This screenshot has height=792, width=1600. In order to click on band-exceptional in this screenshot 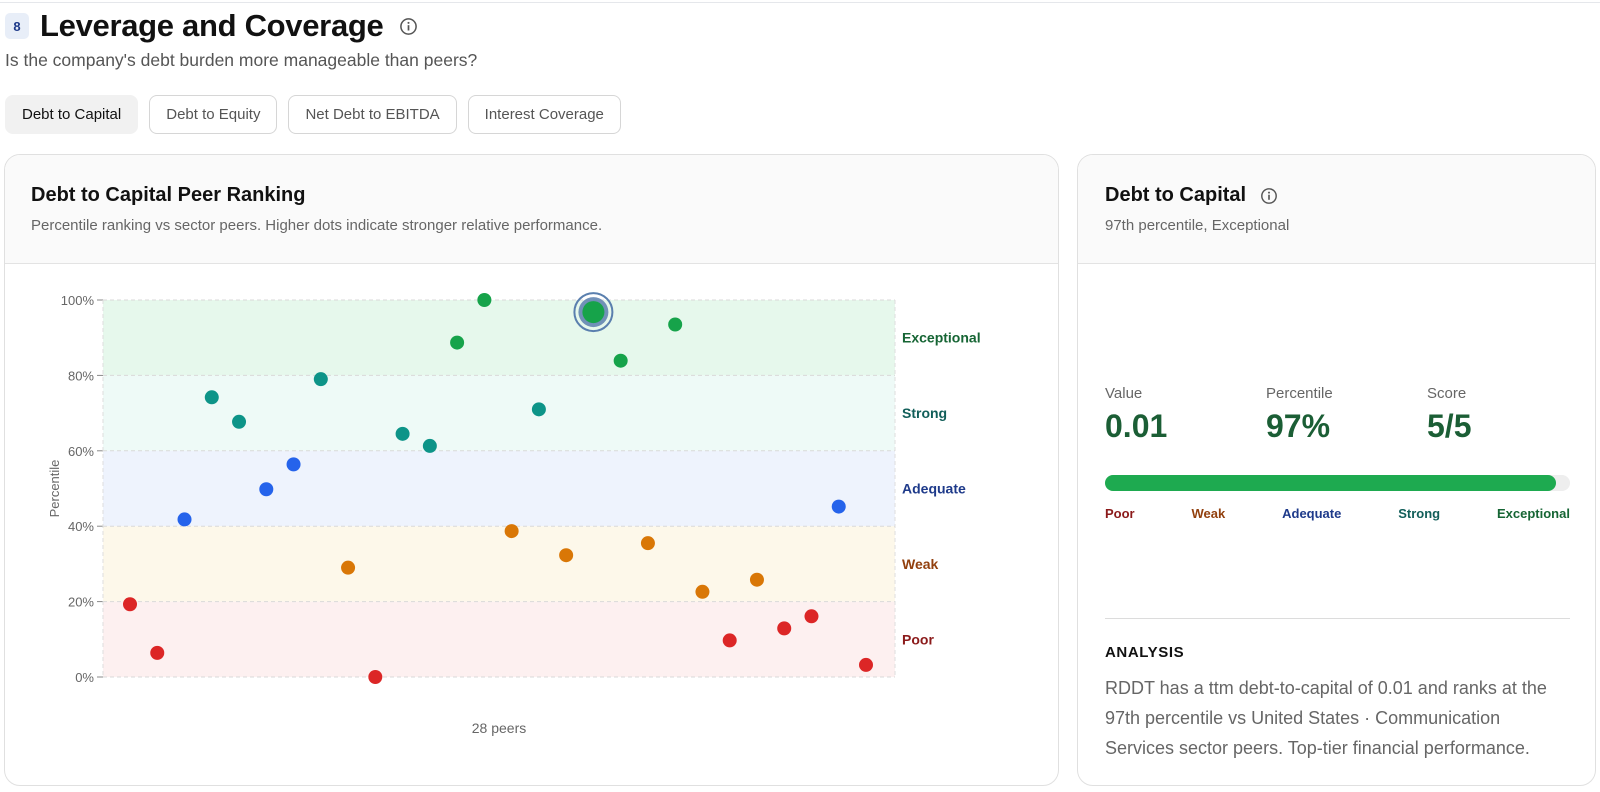, I will do `click(499, 338)`.